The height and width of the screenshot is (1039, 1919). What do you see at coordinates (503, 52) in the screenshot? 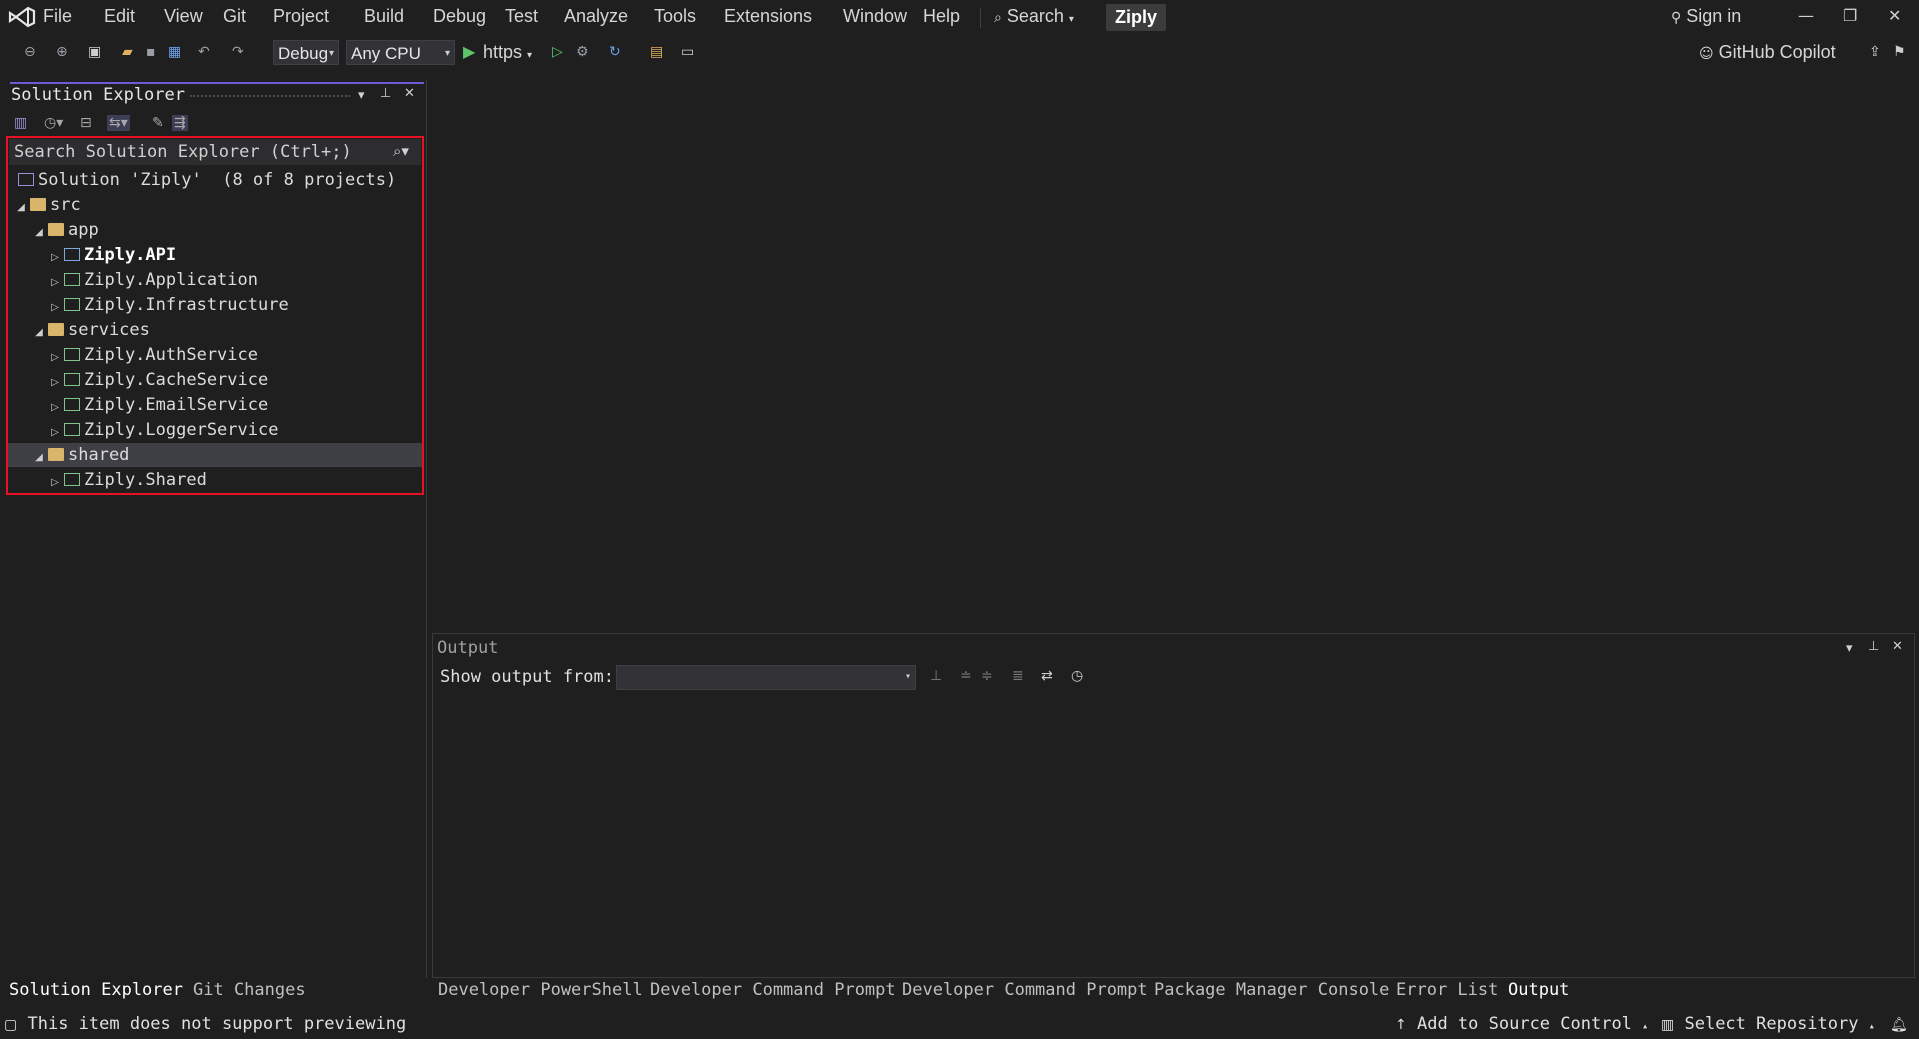
I see `run-profile-label: https` at bounding box center [503, 52].